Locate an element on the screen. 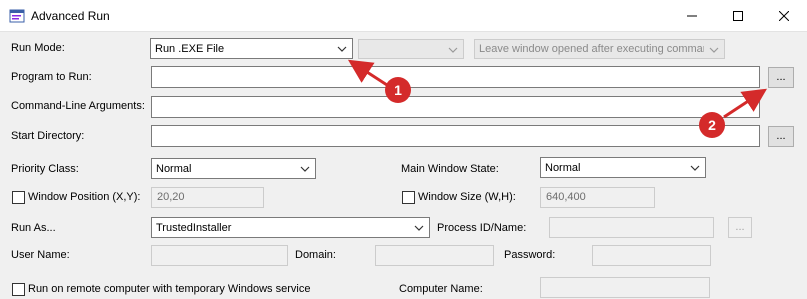 The image size is (807, 299). annotation-arrows is located at coordinates (557, 89).